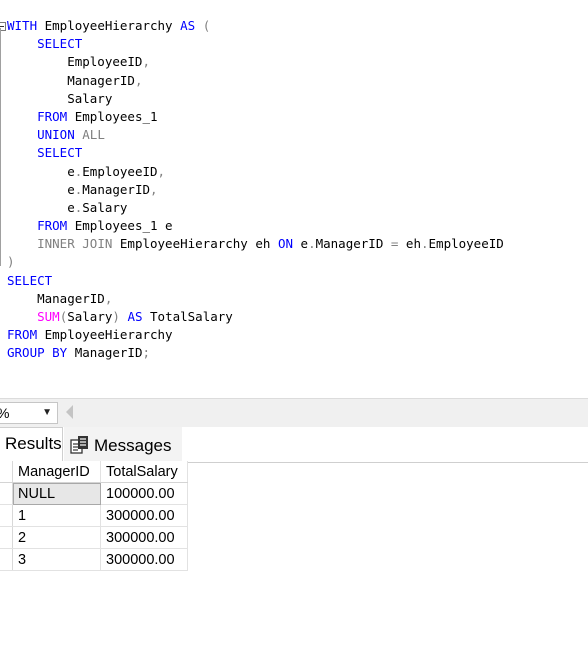  What do you see at coordinates (29, 413) in the screenshot?
I see `zoom-dropdown: % ▼` at bounding box center [29, 413].